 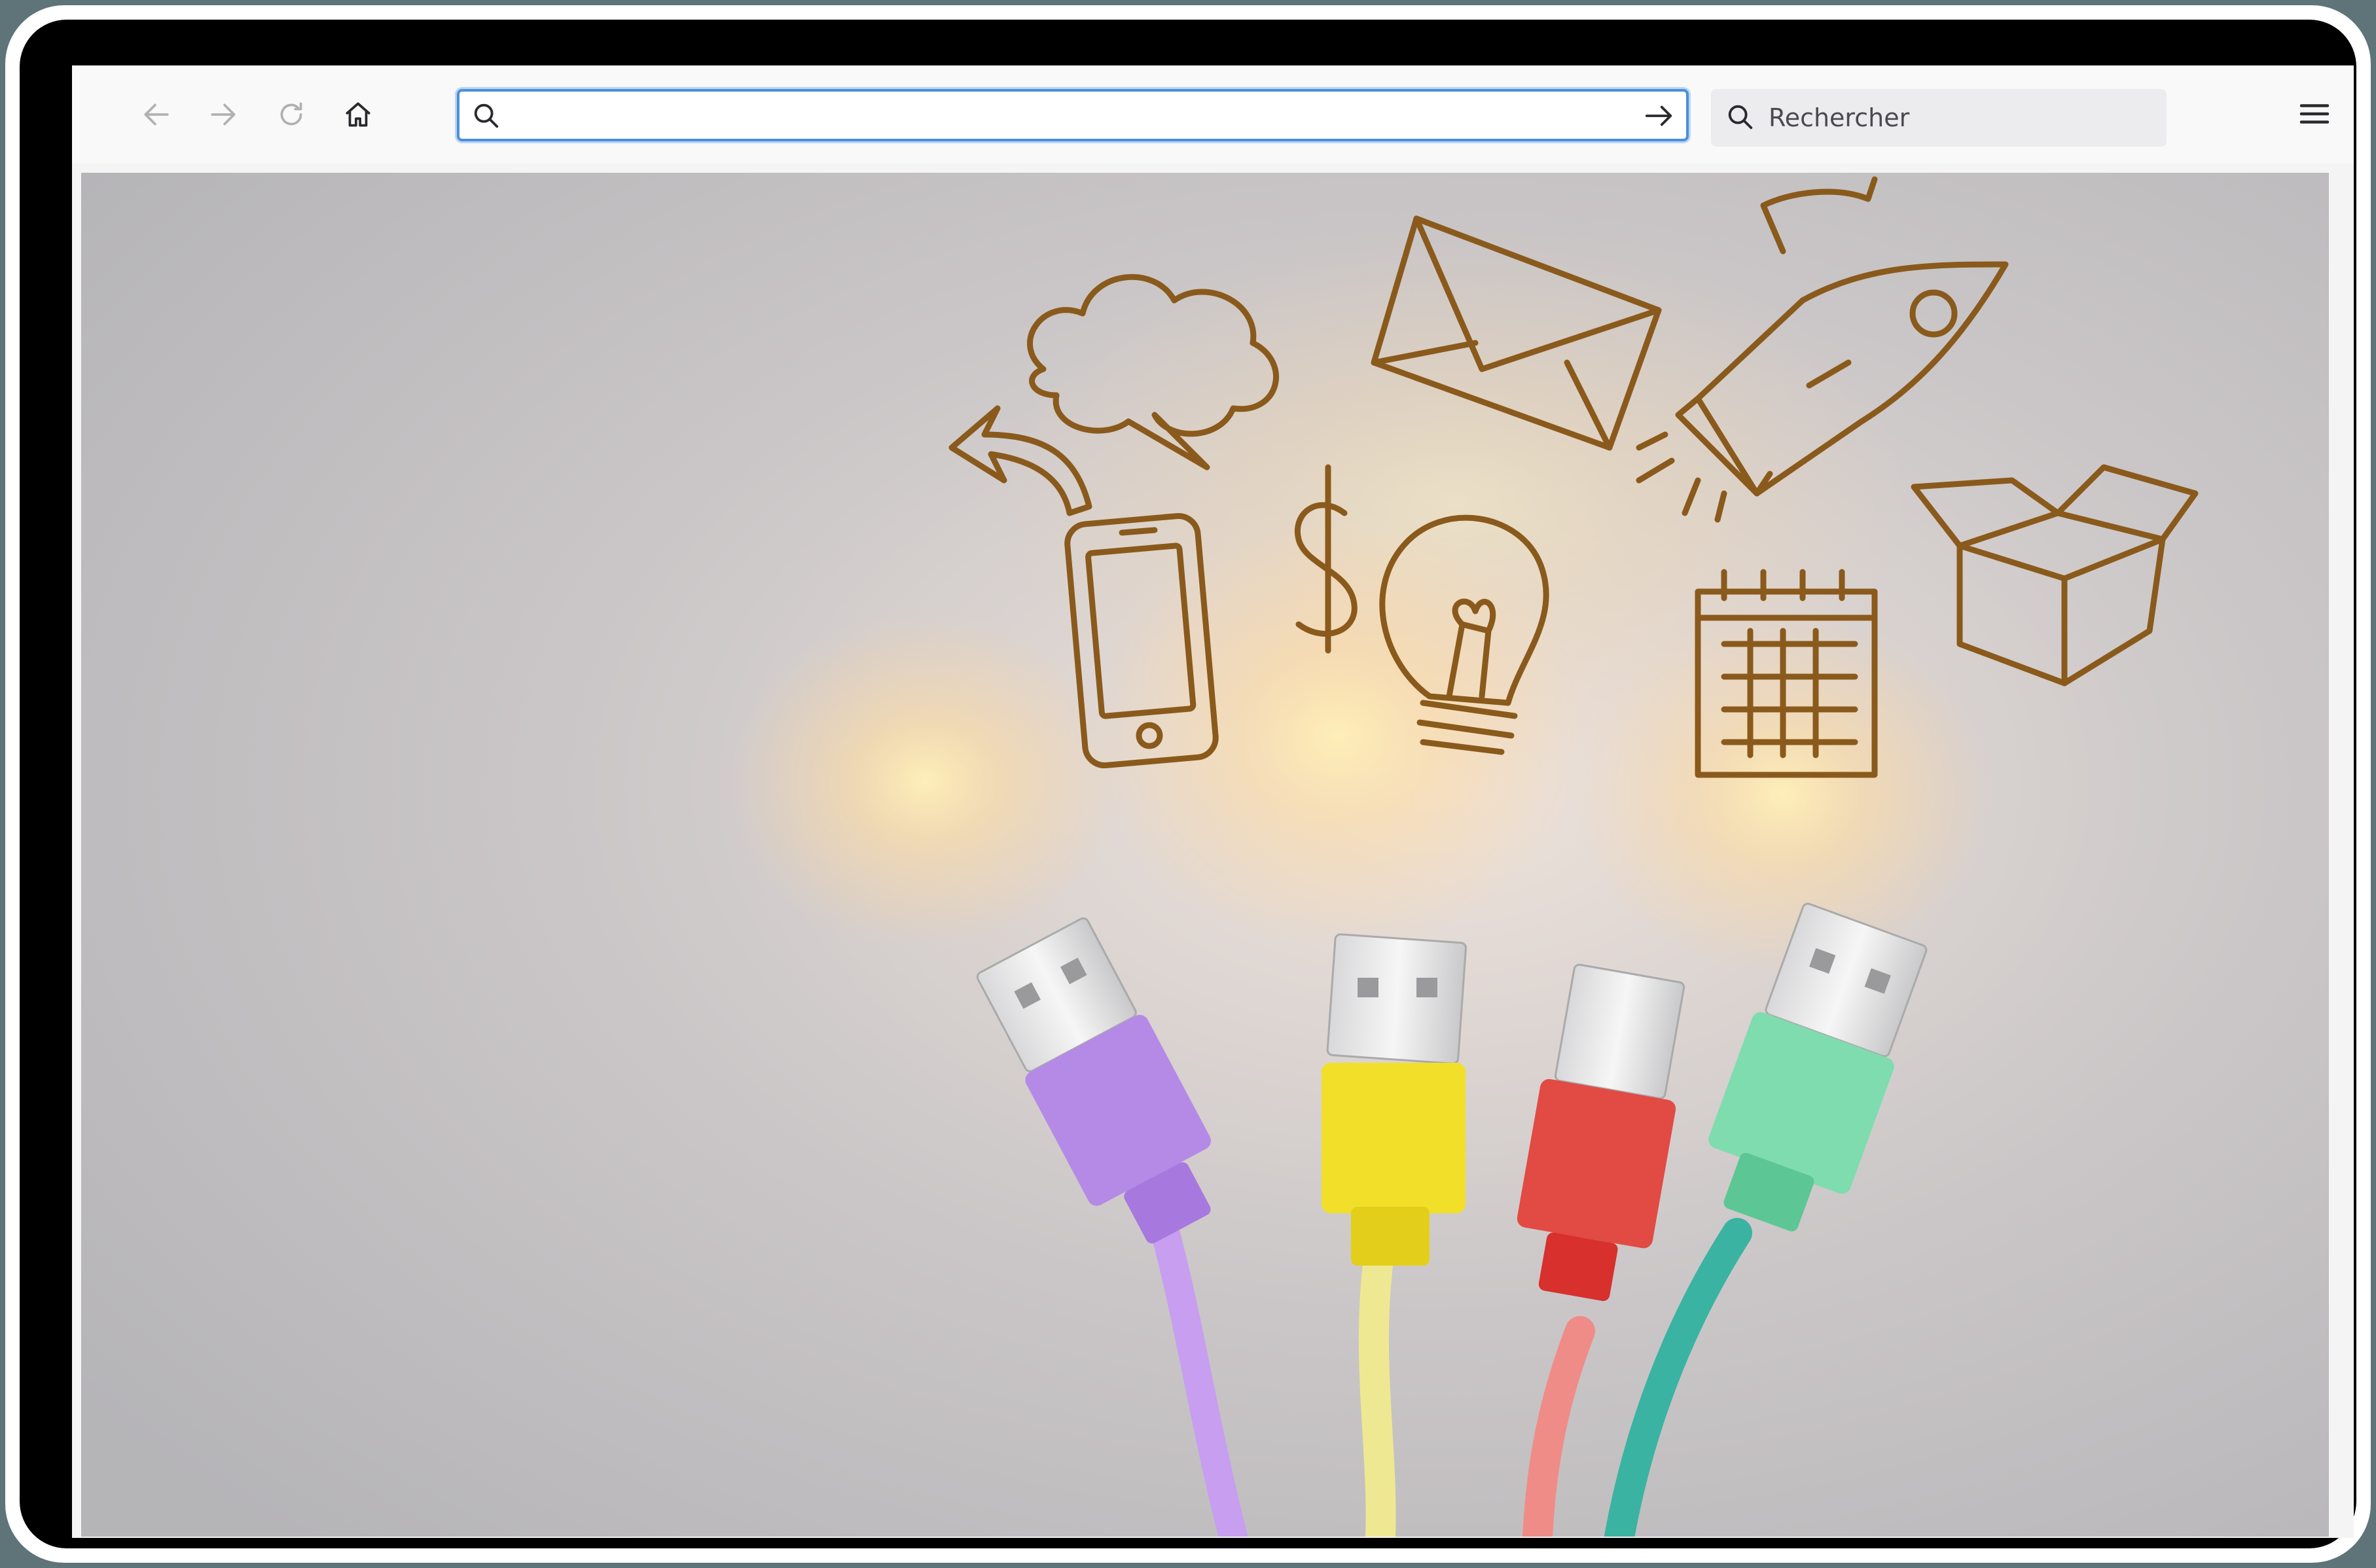 What do you see at coordinates (1659, 116) in the screenshot?
I see `go-arrow-icon` at bounding box center [1659, 116].